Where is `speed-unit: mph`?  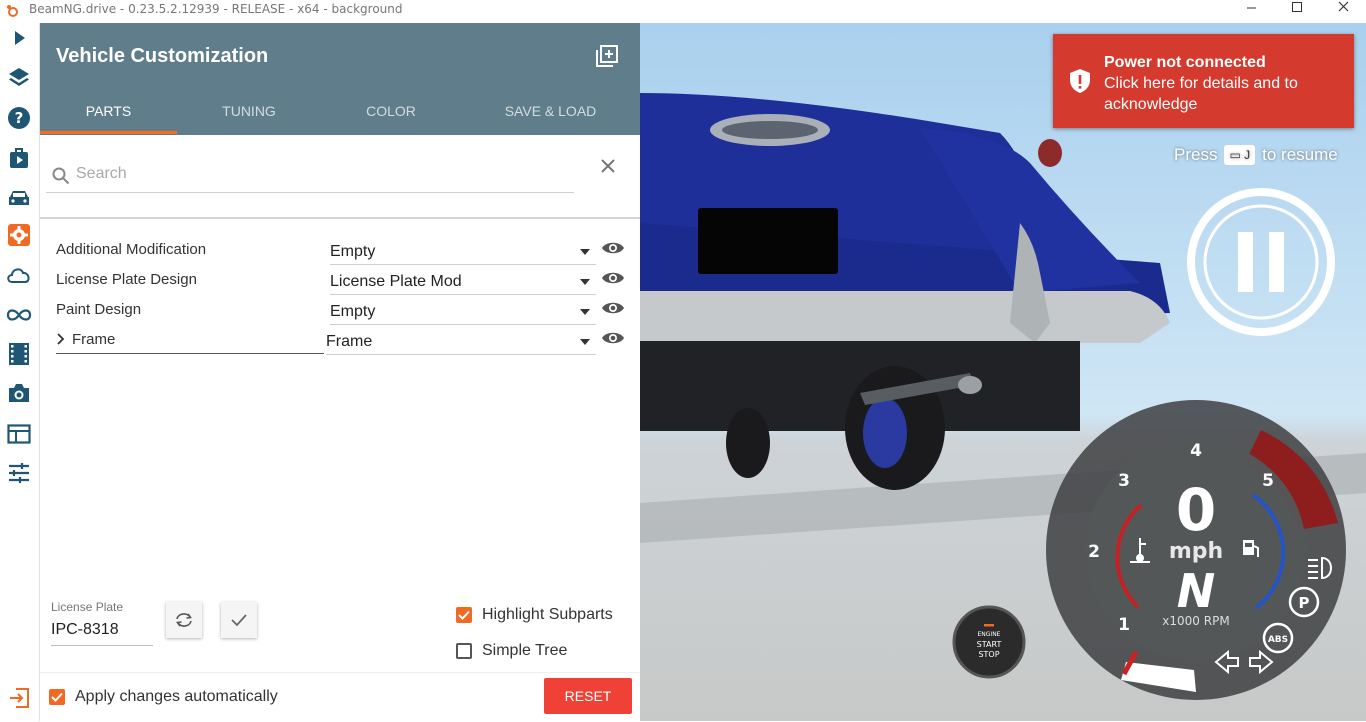 speed-unit: mph is located at coordinates (1196, 551).